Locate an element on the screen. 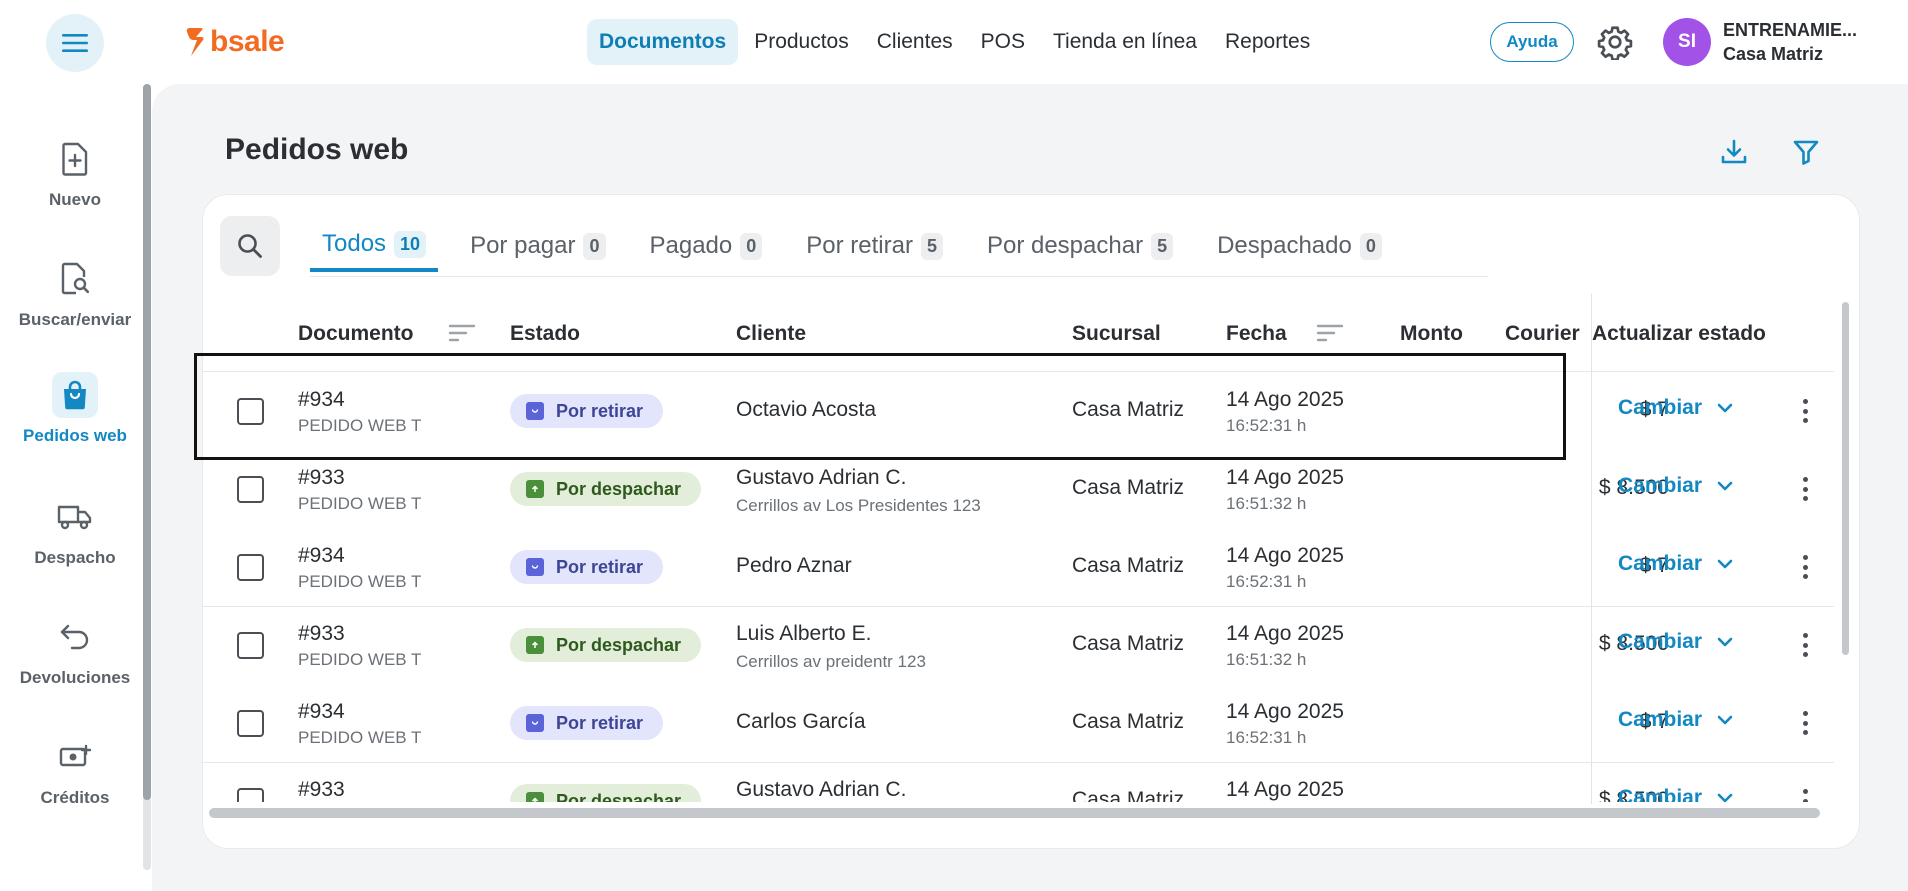 This screenshot has width=1908, height=891. sidebar-item-despacho: Despacho is located at coordinates (75, 531).